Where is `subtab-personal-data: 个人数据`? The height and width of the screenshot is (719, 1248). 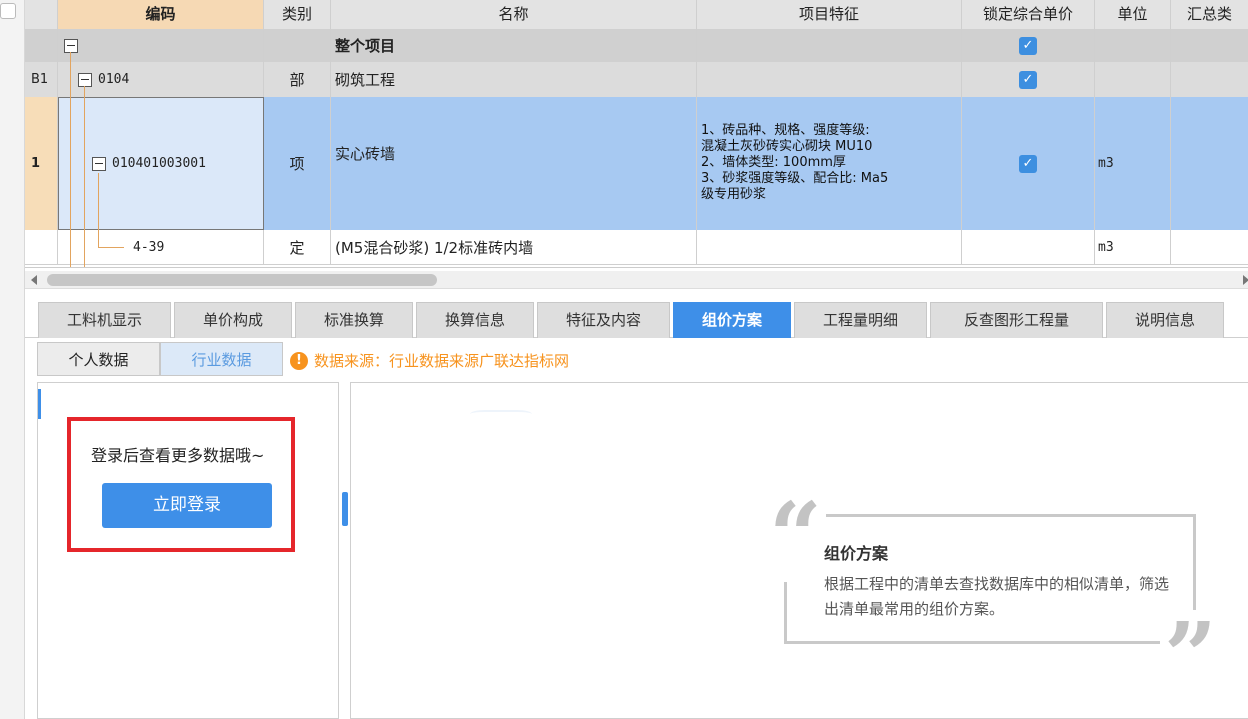 subtab-personal-data: 个人数据 is located at coordinates (98, 359).